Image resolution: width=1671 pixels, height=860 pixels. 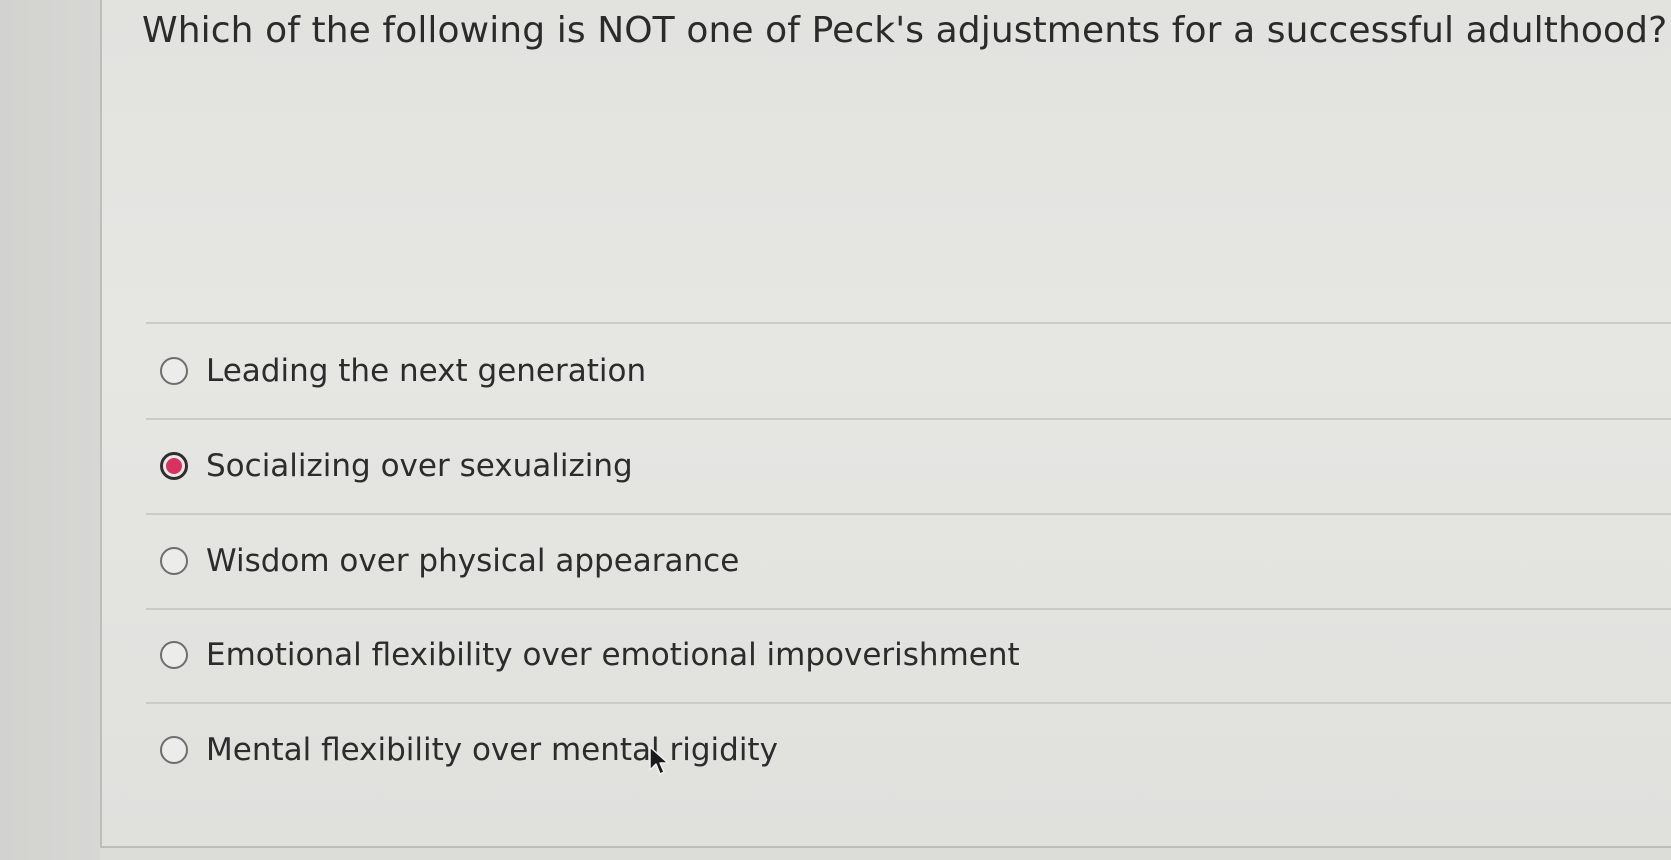 I want to click on radio-dot-icon, so click(x=174, y=466).